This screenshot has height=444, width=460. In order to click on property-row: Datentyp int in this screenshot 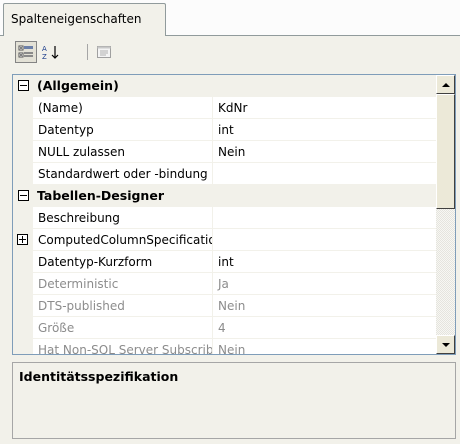, I will do `click(224, 130)`.